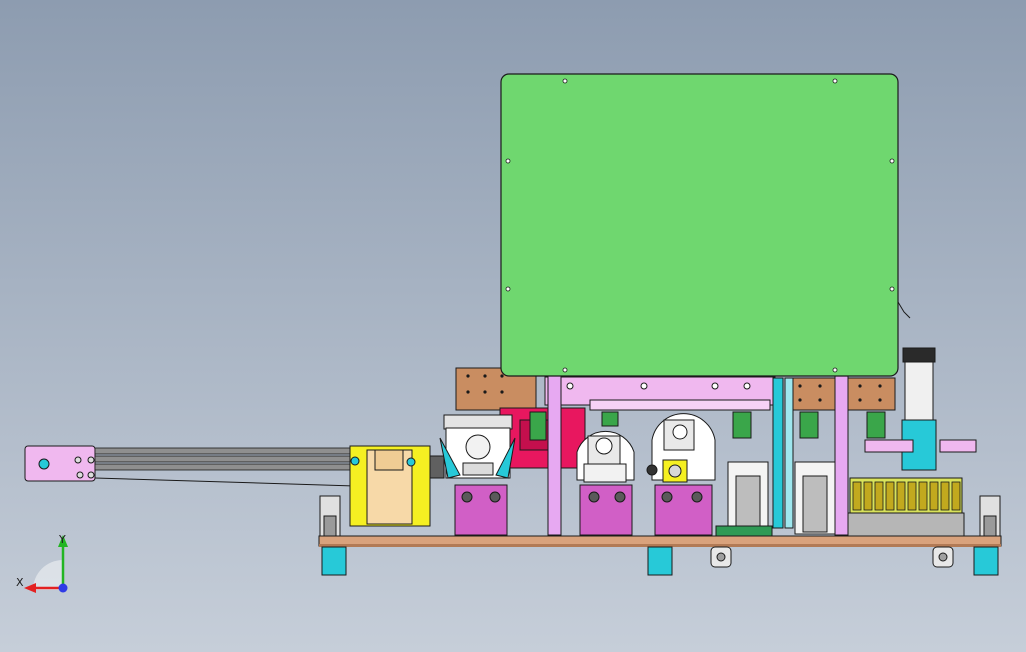 The height and width of the screenshot is (652, 1026). What do you see at coordinates (478, 447) in the screenshot?
I see `station-1-roller` at bounding box center [478, 447].